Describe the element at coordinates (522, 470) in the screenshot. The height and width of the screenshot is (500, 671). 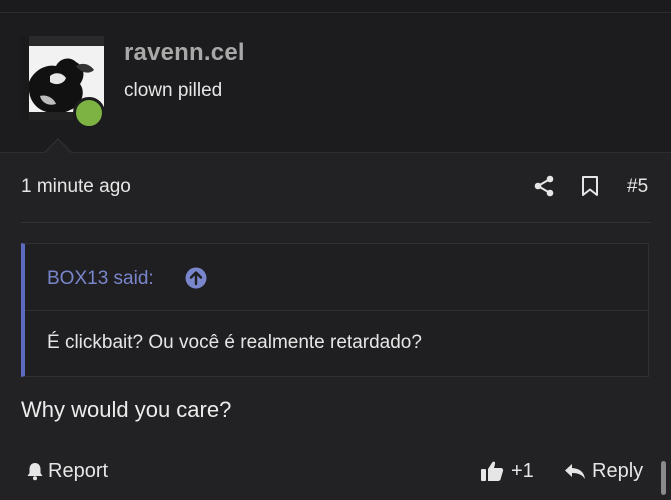
I see `like-count: +1` at that location.